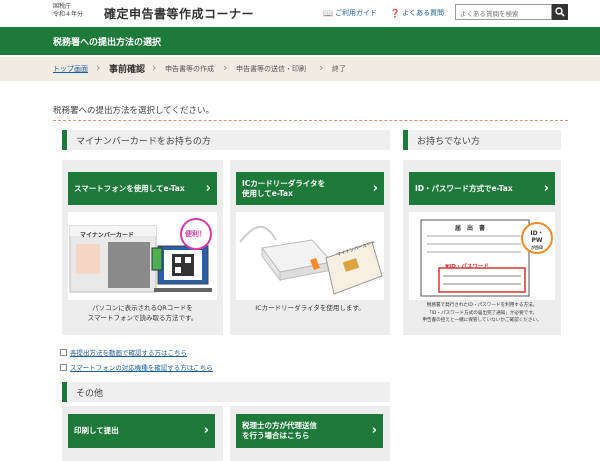 Image resolution: width=600 pixels, height=461 pixels. What do you see at coordinates (328, 13) in the screenshot?
I see `book-icon: 📖` at bounding box center [328, 13].